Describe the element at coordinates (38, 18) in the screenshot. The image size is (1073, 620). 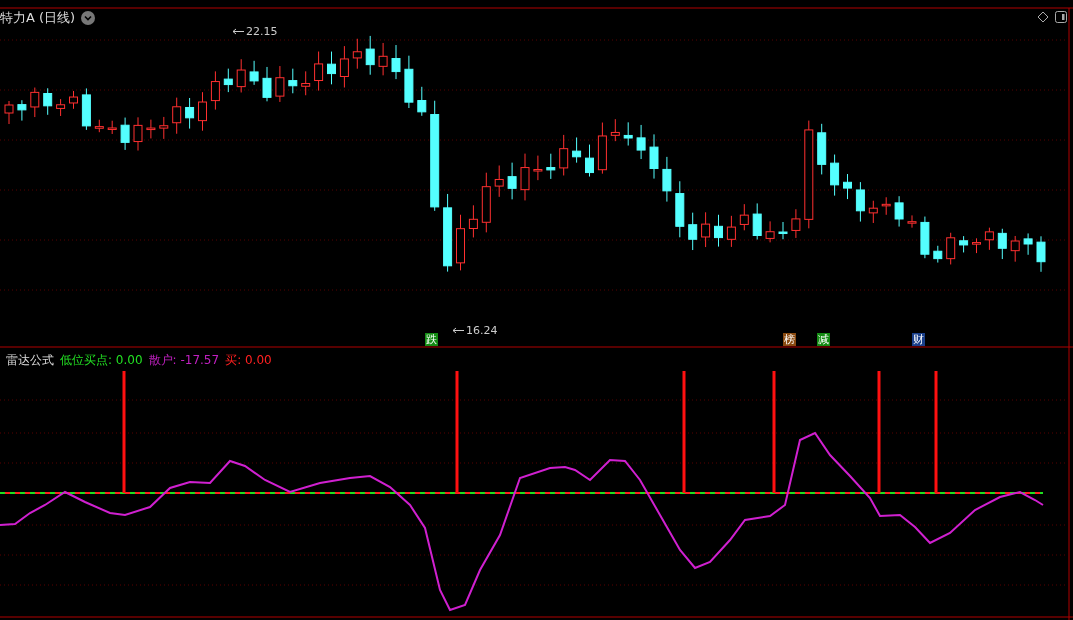
I see `chart-title: 特力A (日线)` at that location.